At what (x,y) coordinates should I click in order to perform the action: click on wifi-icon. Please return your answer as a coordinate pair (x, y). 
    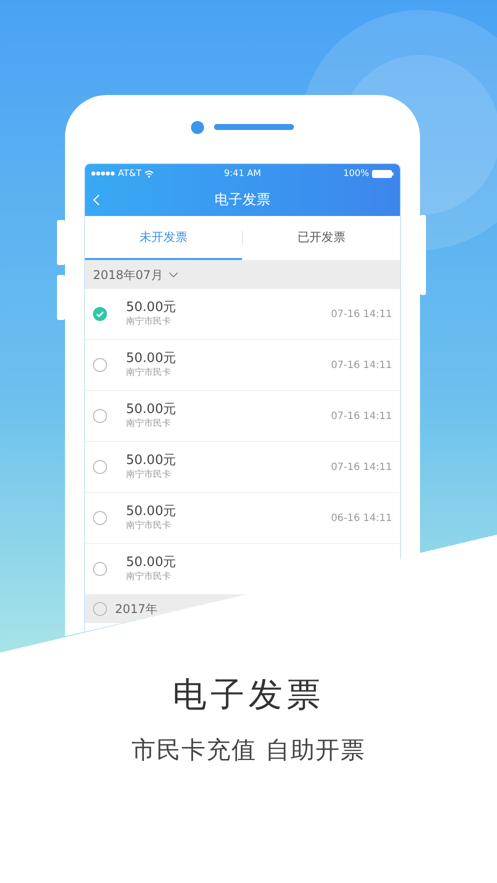
    Looking at the image, I should click on (149, 174).